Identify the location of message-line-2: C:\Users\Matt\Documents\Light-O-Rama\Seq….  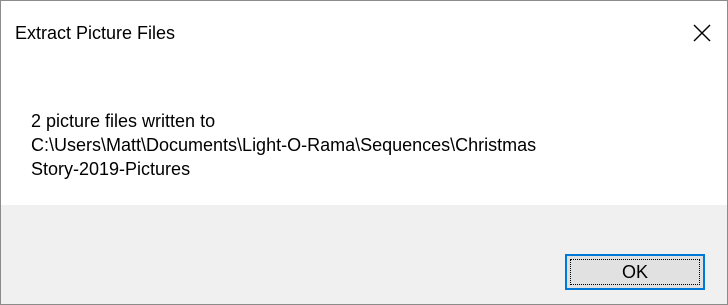
(284, 145).